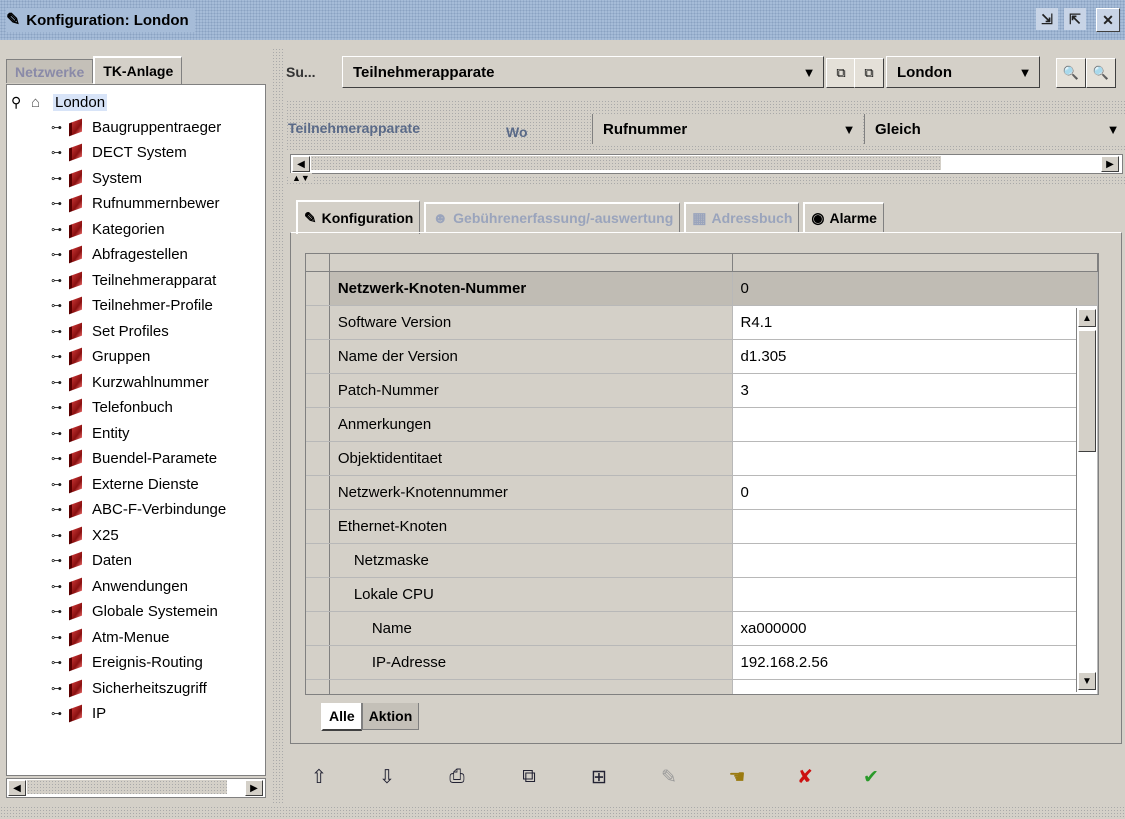 The height and width of the screenshot is (819, 1125). Describe the element at coordinates (552, 217) in the screenshot. I see `tab-gebuehrenerfassung: ☻ Gebührenerfassung/-auswertung` at that location.